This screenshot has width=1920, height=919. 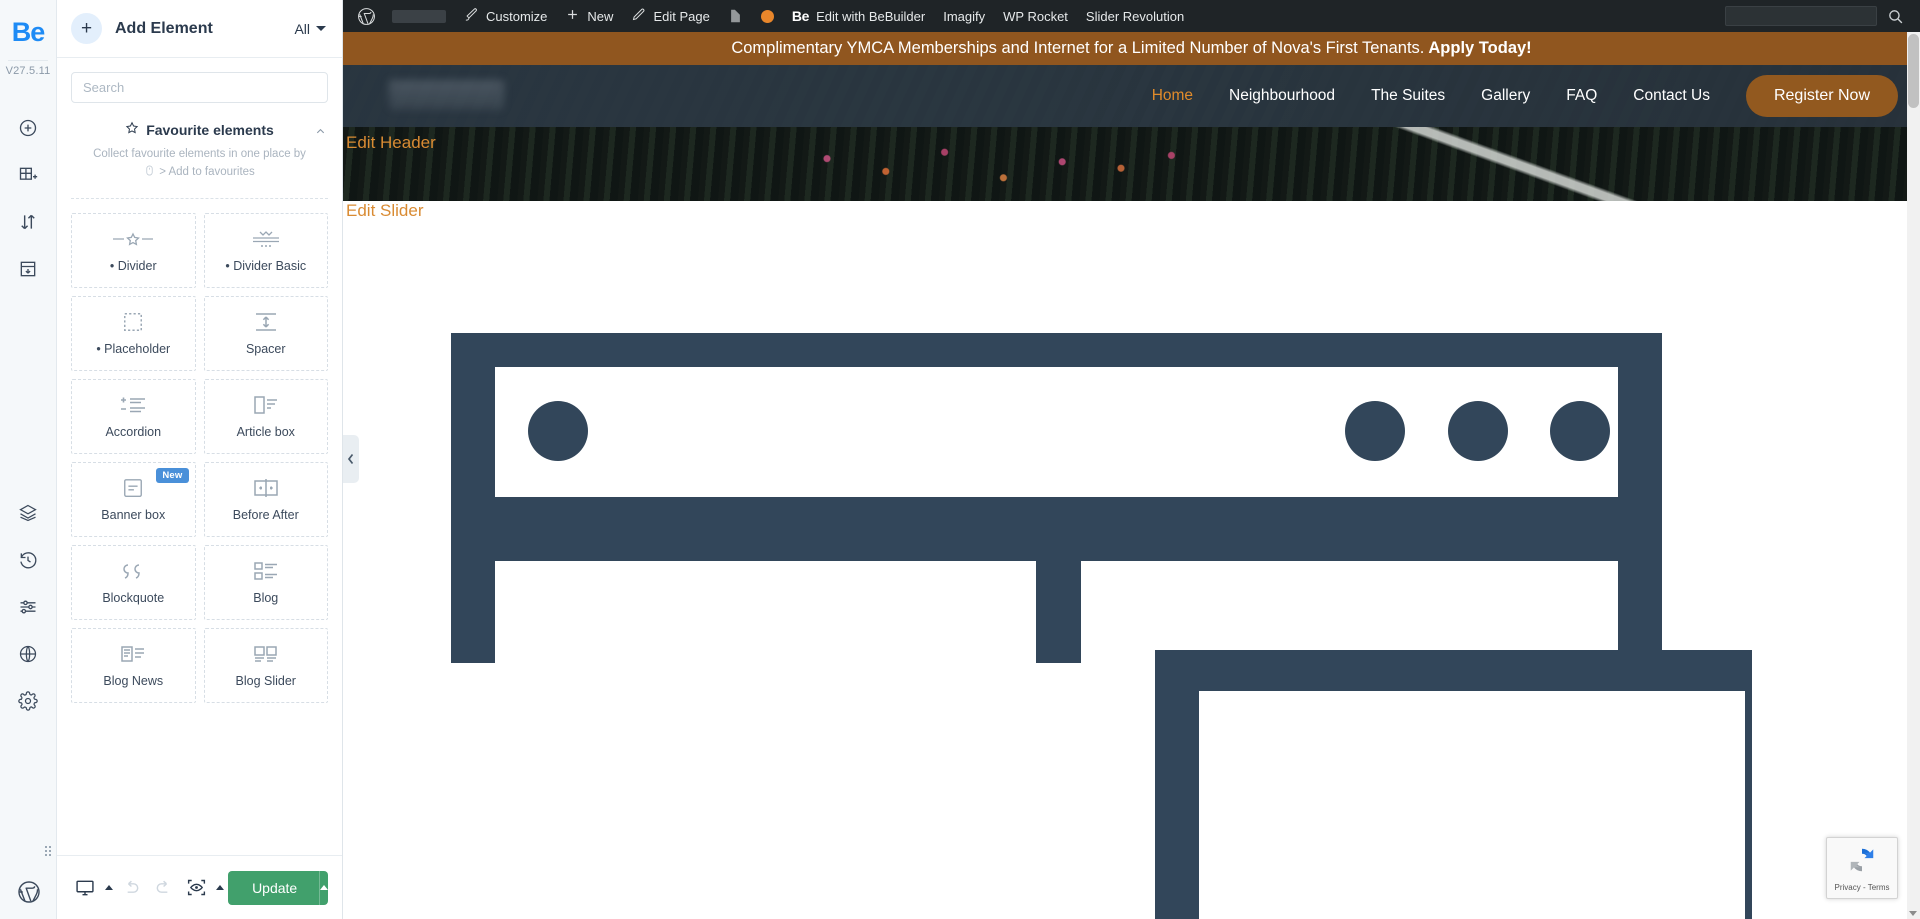 What do you see at coordinates (28, 892) in the screenshot?
I see `wordpress-icon` at bounding box center [28, 892].